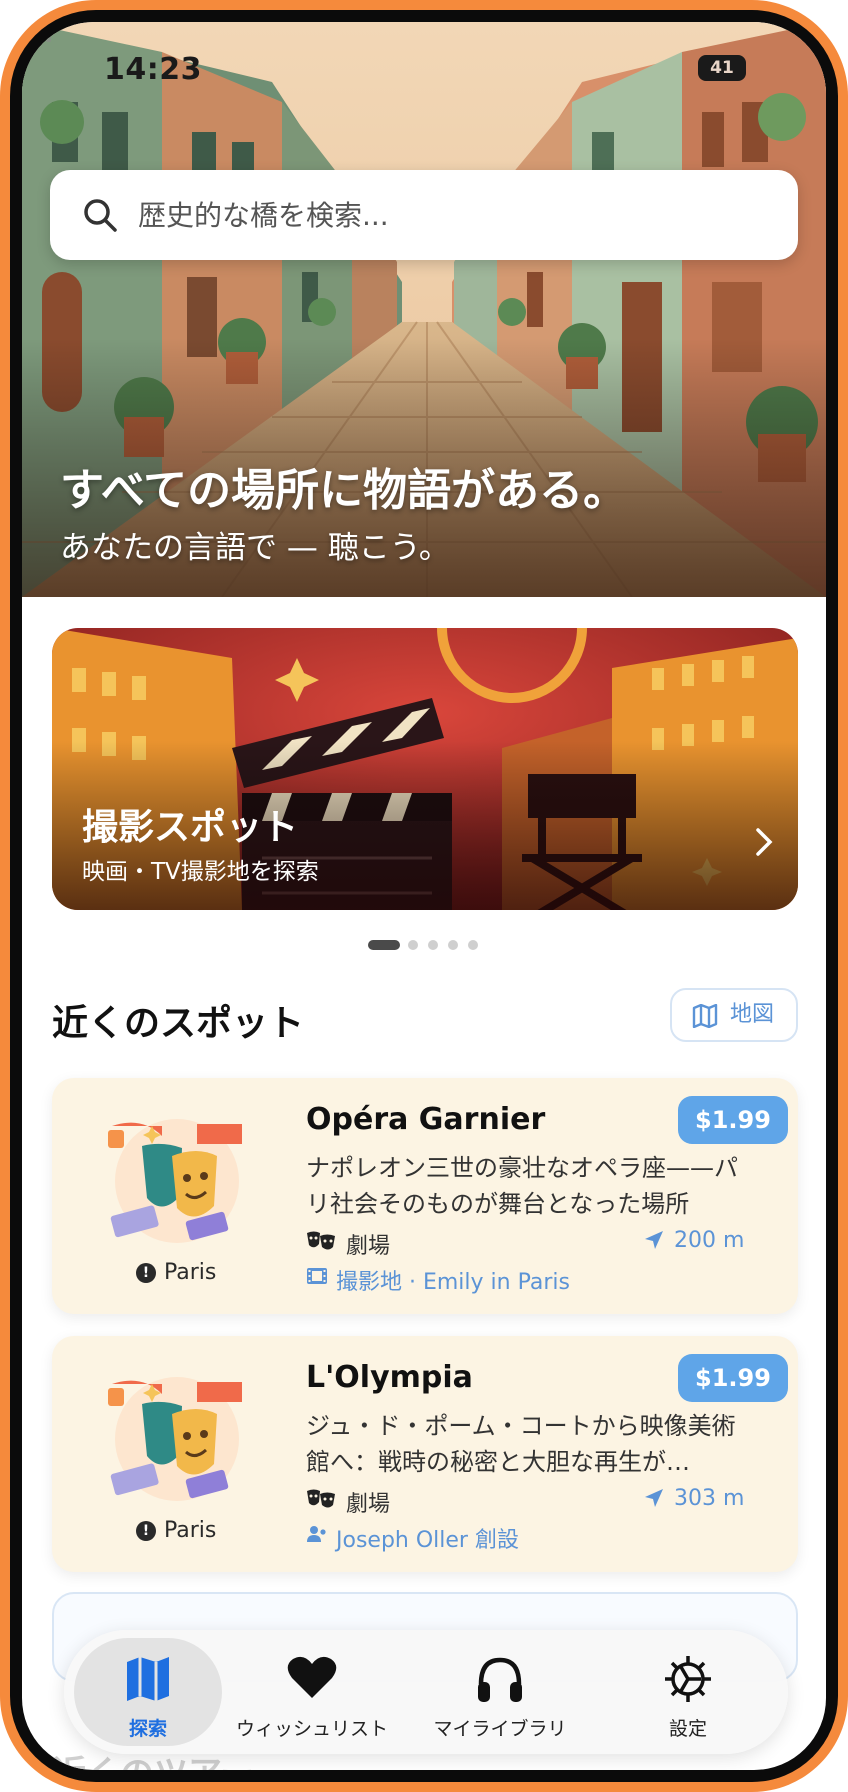  Describe the element at coordinates (688, 1679) in the screenshot. I see `gear-icon` at that location.